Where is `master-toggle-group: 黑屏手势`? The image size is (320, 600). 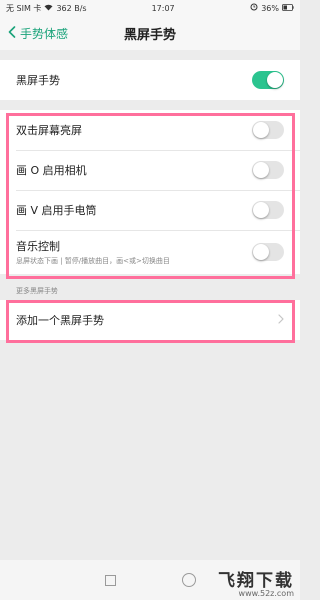
master-toggle-group: 黑屏手势 is located at coordinates (150, 80).